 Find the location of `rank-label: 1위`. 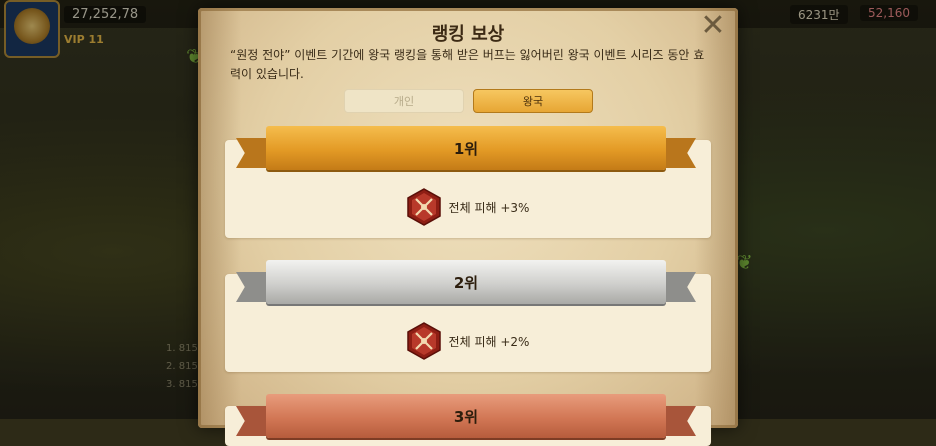

rank-label: 1위 is located at coordinates (466, 148).